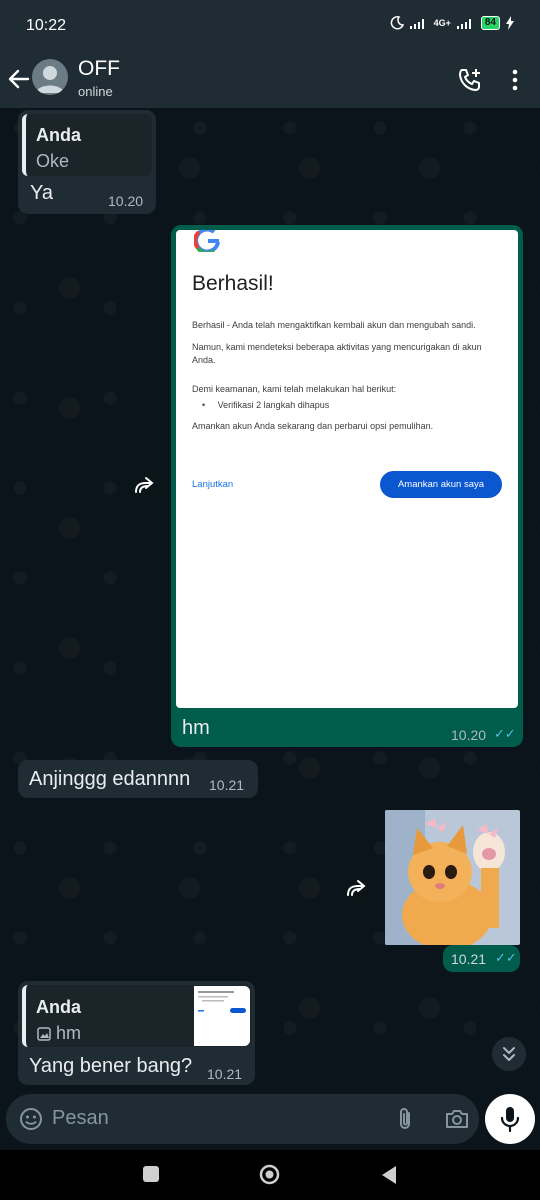 This screenshot has width=540, height=1200. I want to click on add-call-icon, so click(470, 80).